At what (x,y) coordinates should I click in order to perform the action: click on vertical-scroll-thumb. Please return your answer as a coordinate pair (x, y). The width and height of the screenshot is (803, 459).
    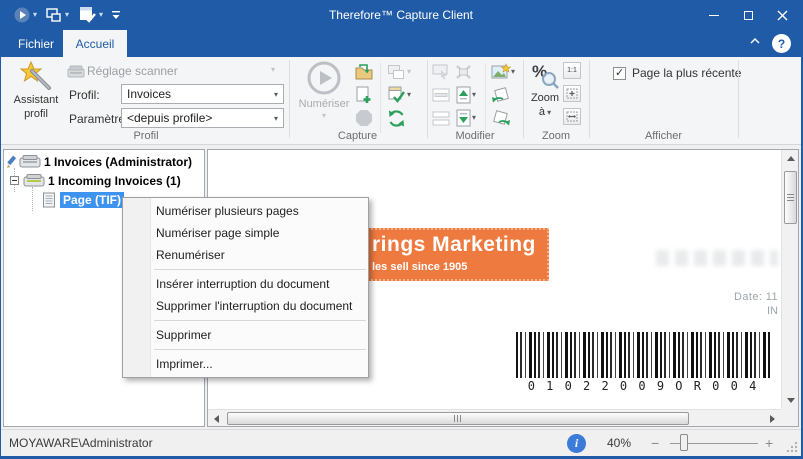
    Looking at the image, I should click on (790, 197).